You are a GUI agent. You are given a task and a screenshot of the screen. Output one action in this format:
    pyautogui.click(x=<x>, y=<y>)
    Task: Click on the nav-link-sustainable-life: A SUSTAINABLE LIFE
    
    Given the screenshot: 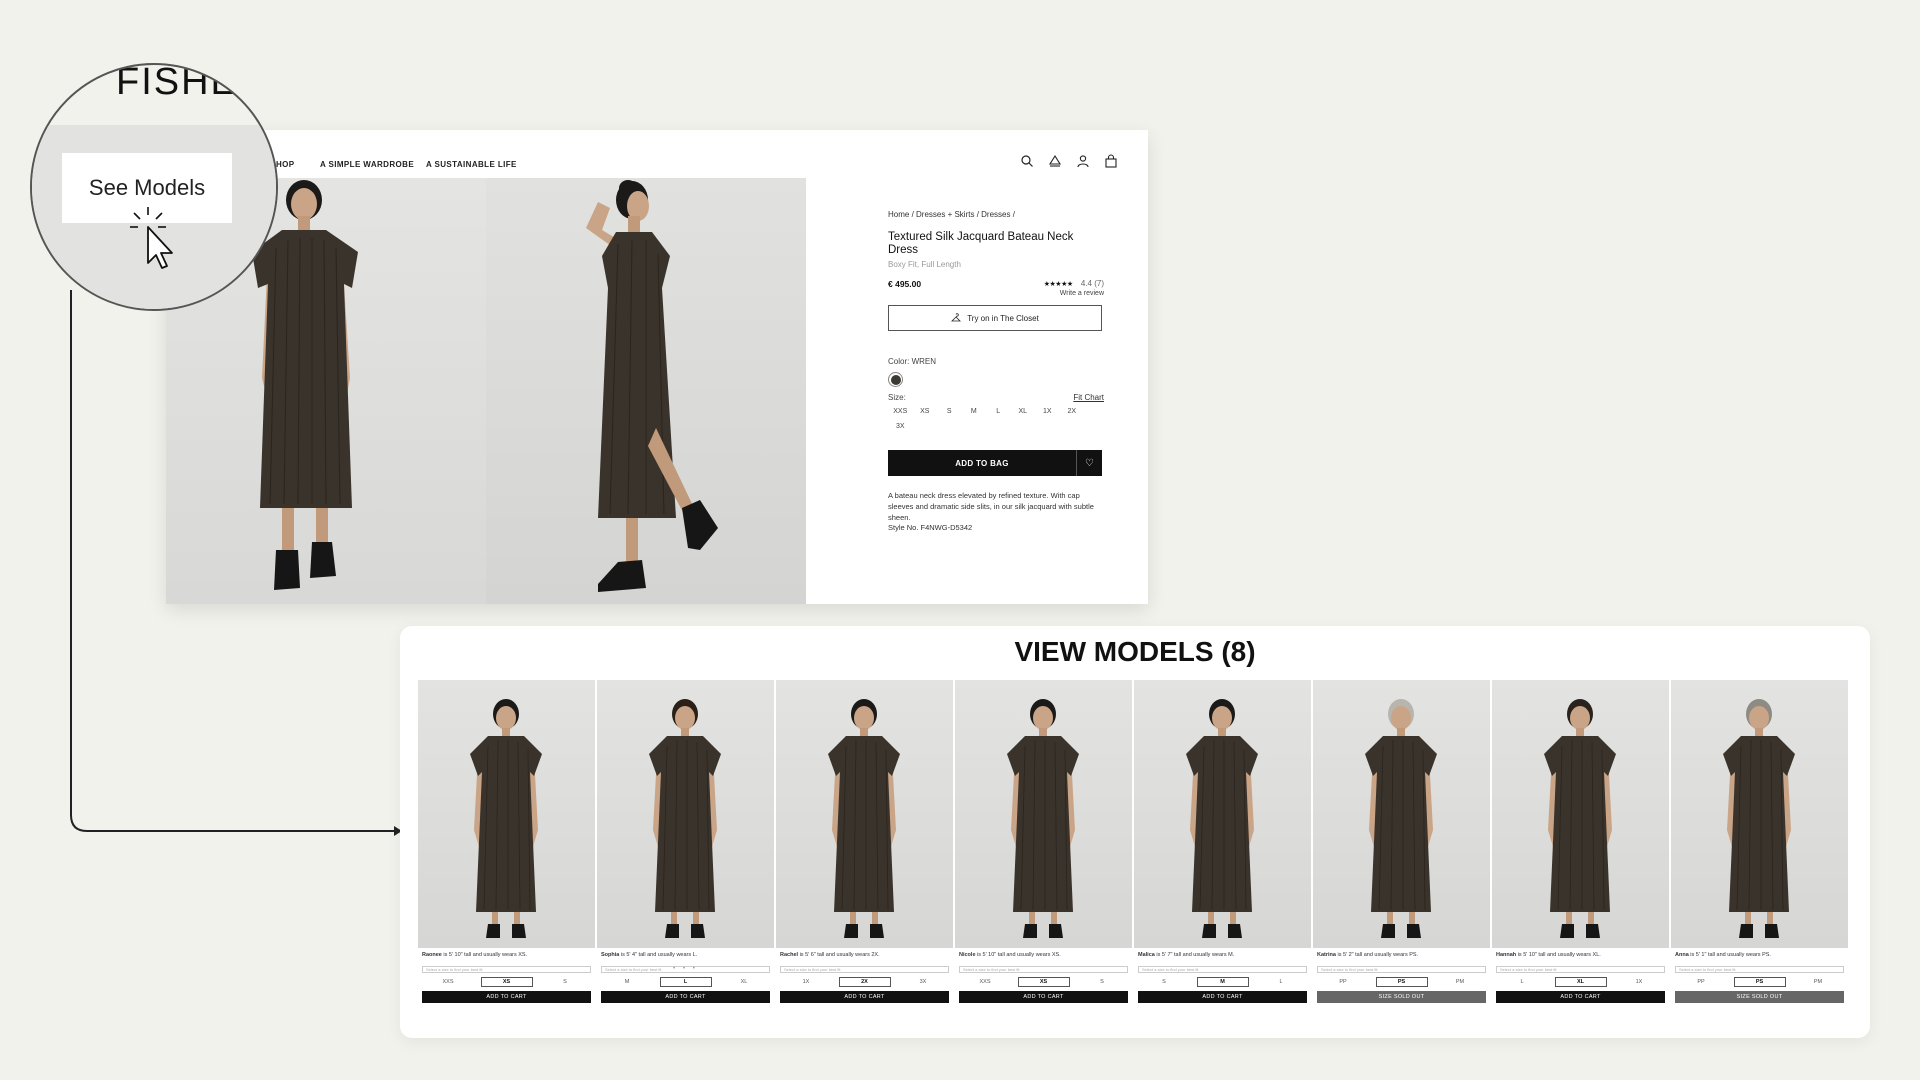 What is the action you would take?
    pyautogui.click(x=471, y=164)
    